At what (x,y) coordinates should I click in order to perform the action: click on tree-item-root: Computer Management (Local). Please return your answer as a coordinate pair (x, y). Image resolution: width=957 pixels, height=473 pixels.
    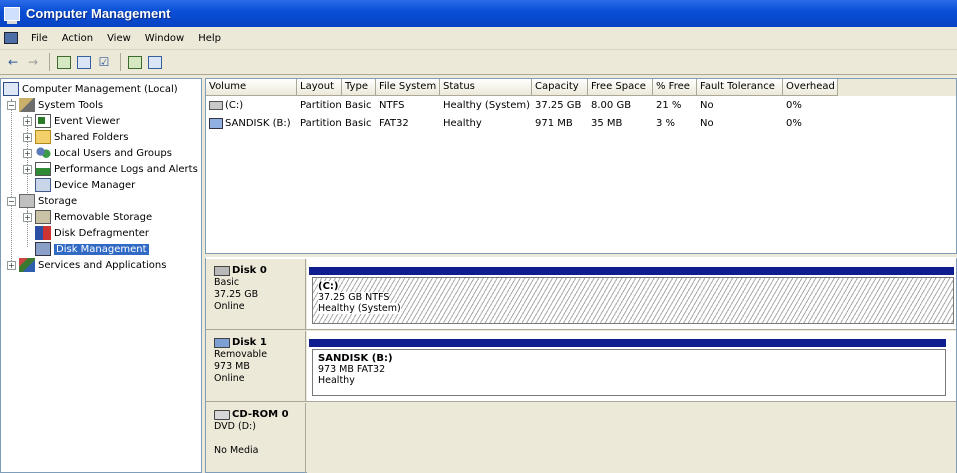
    Looking at the image, I should click on (90, 89).